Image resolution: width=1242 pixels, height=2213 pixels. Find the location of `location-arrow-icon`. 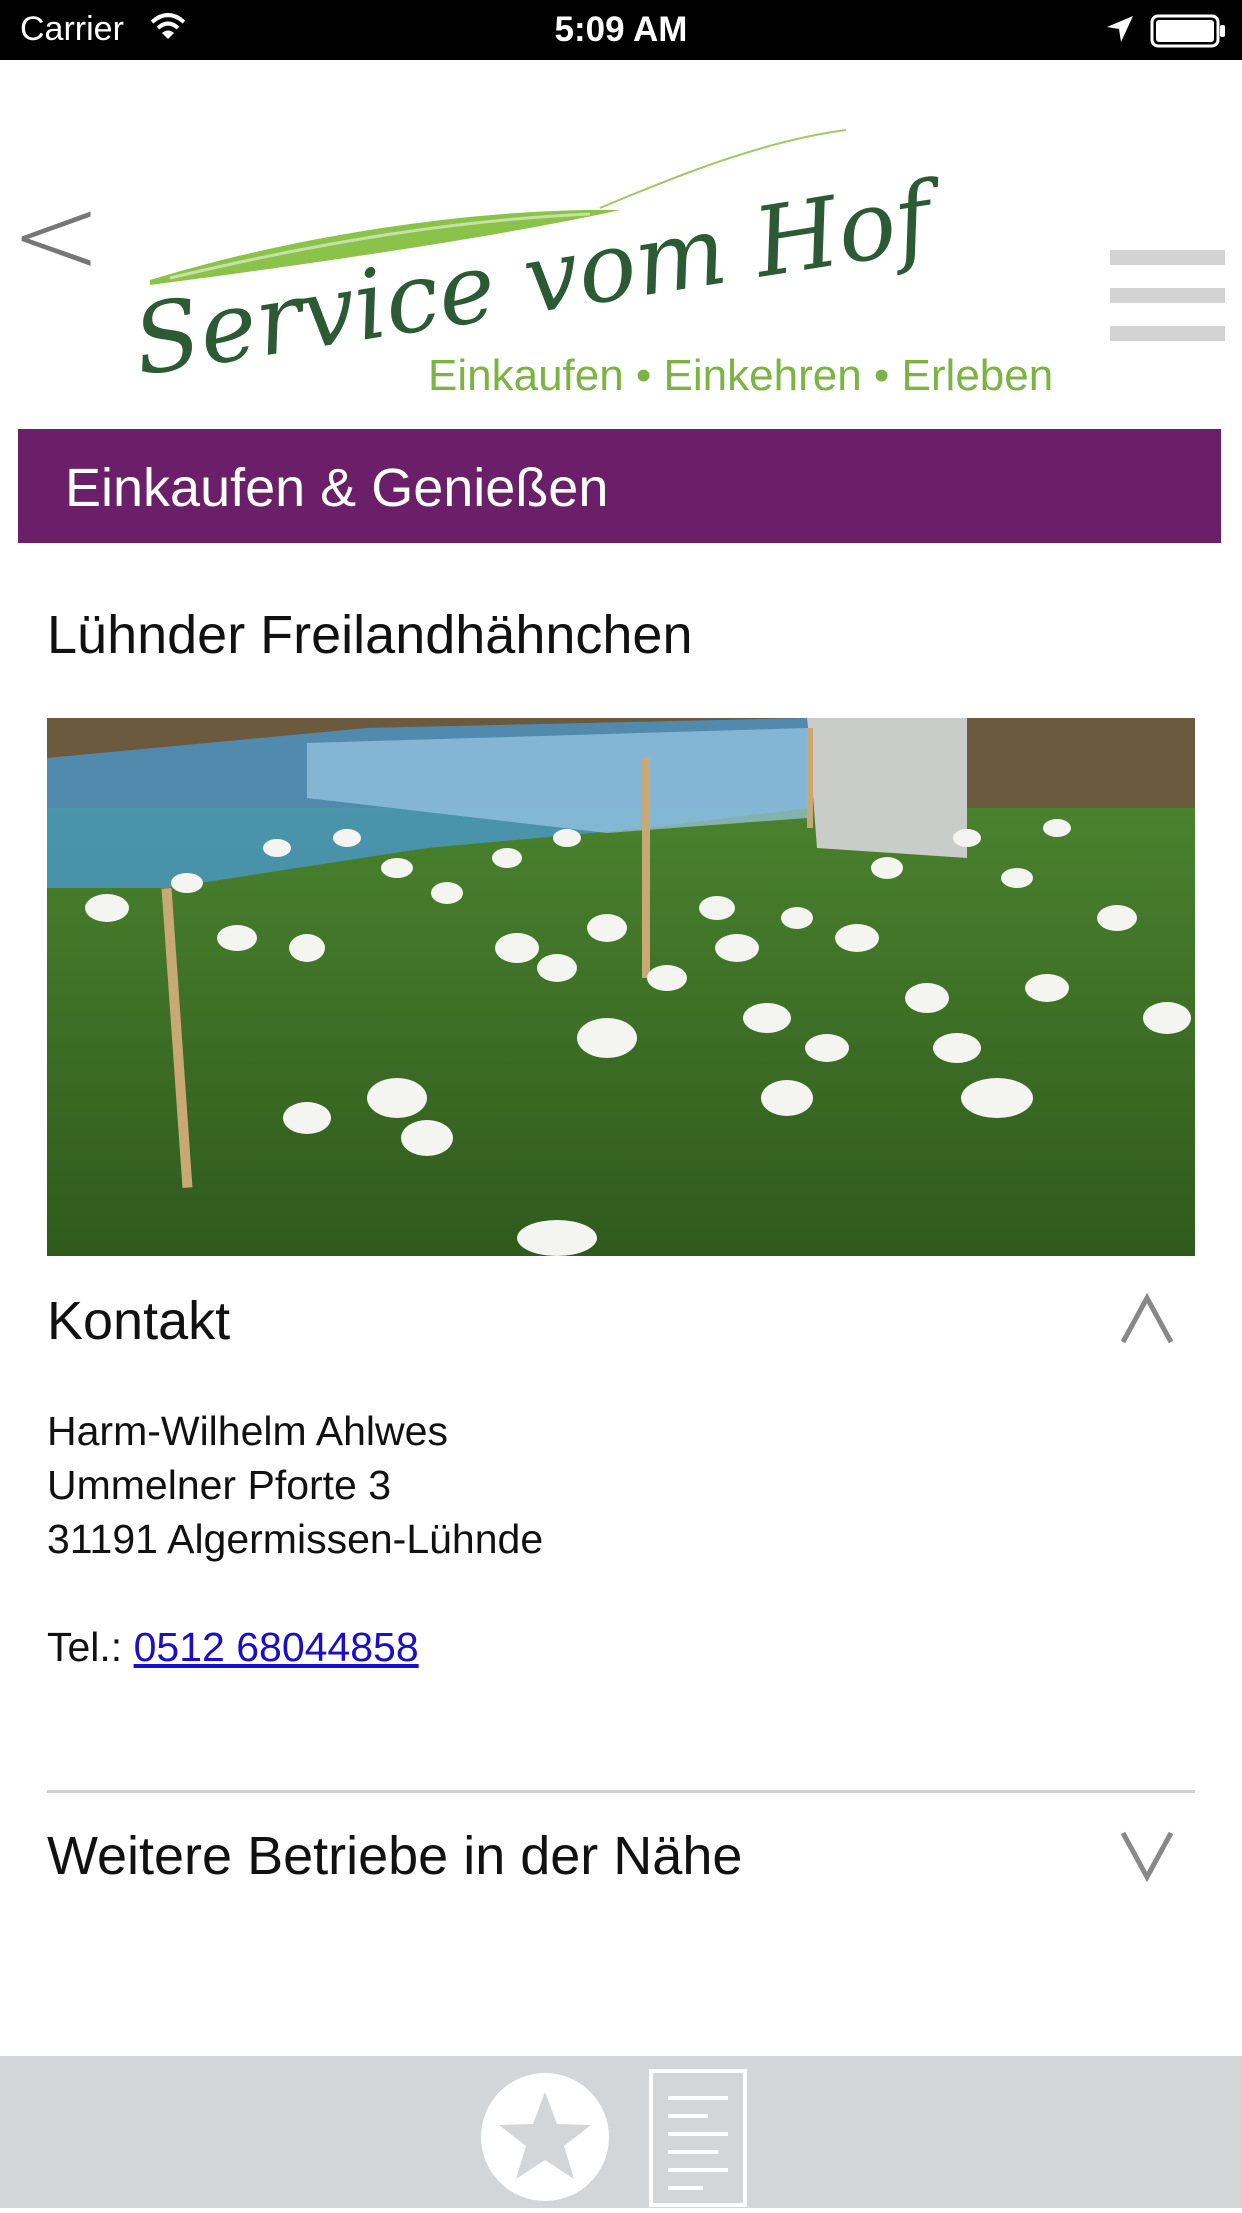

location-arrow-icon is located at coordinates (1120, 31).